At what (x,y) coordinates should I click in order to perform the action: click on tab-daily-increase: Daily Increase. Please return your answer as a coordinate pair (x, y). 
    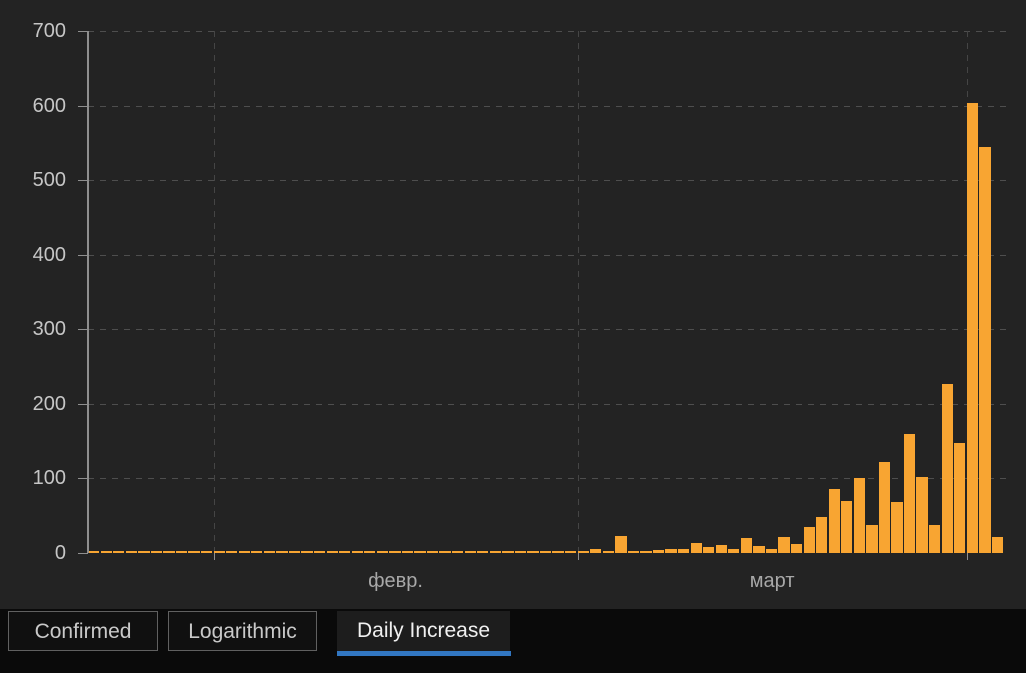
    Looking at the image, I should click on (423, 631).